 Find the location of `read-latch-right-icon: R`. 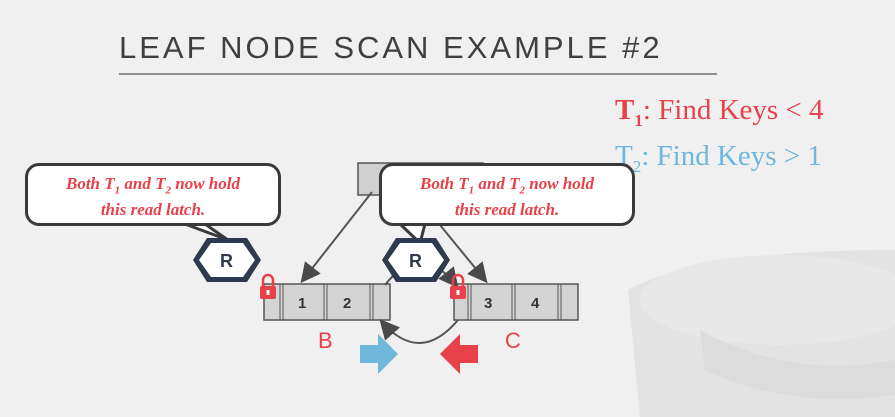

read-latch-right-icon: R is located at coordinates (416, 260).